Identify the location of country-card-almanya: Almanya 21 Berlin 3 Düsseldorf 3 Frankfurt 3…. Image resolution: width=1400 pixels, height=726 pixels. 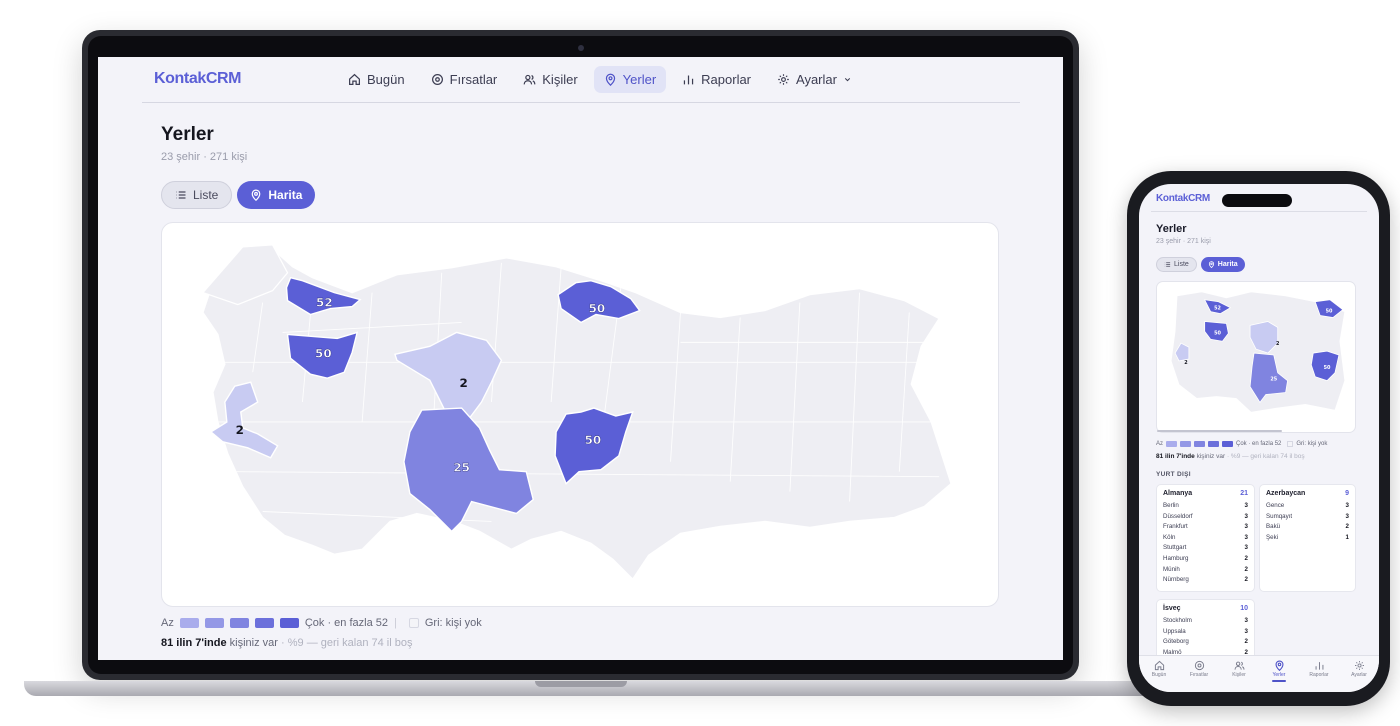
(1205, 538).